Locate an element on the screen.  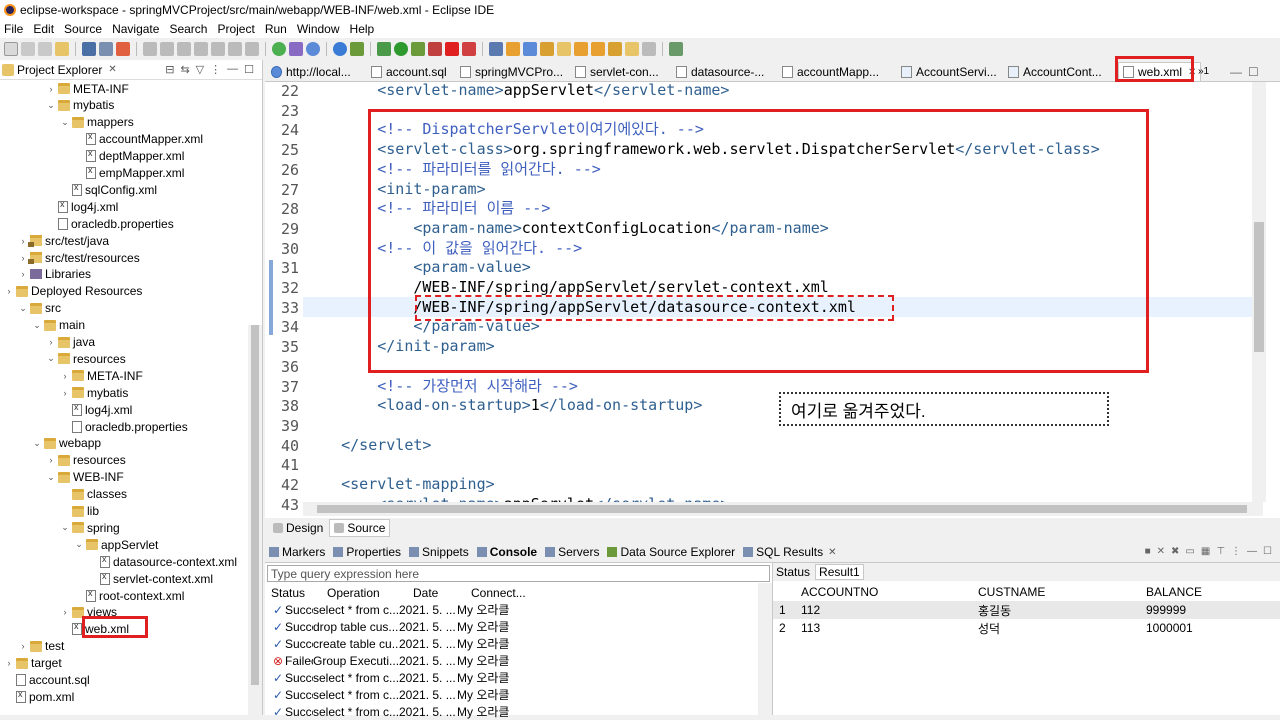
debug-icon is located at coordinates (384, 49).